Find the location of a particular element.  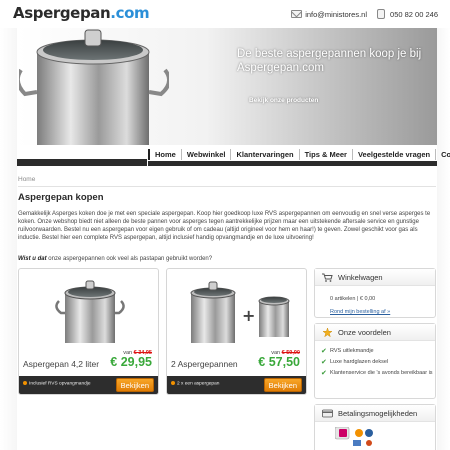

list-item: ✔ Luxe hardglazen deksel is located at coordinates (377, 362).